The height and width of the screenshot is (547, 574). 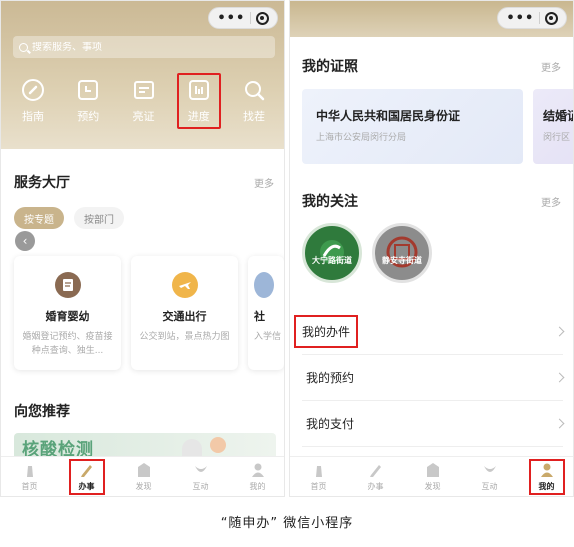 I want to click on quick-action-label: 找茬, so click(x=254, y=116).